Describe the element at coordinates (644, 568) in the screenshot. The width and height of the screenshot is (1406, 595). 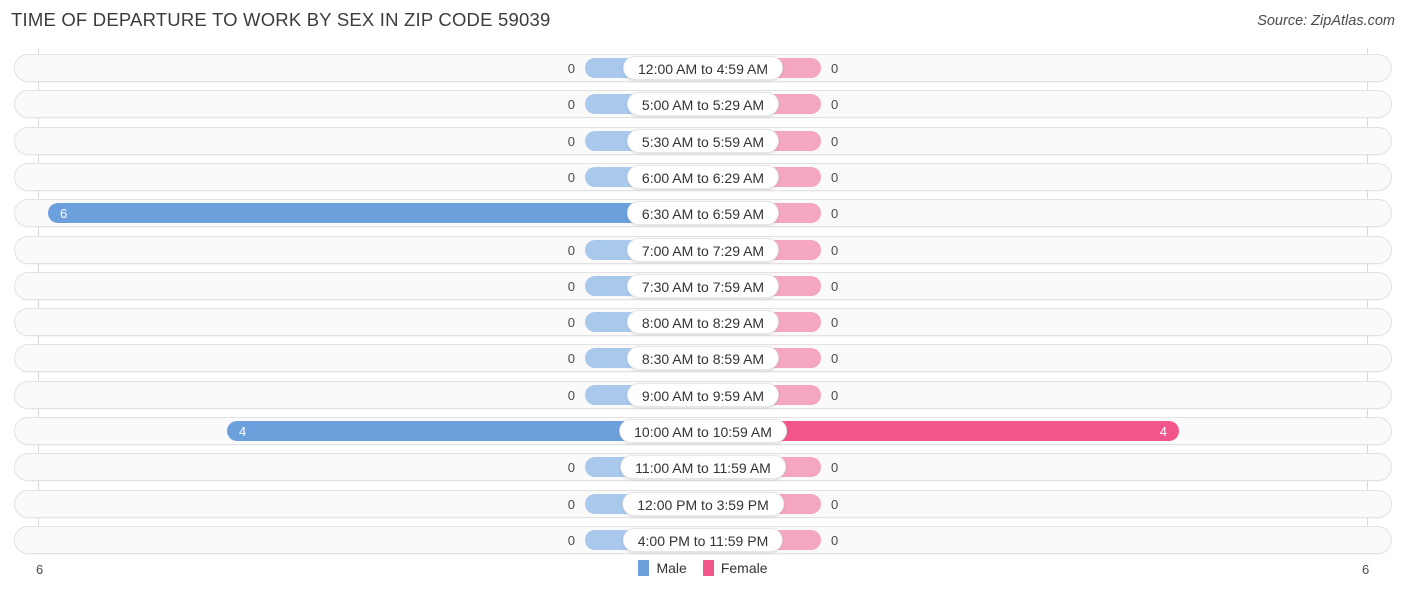
I see `legend-swatch-male` at that location.